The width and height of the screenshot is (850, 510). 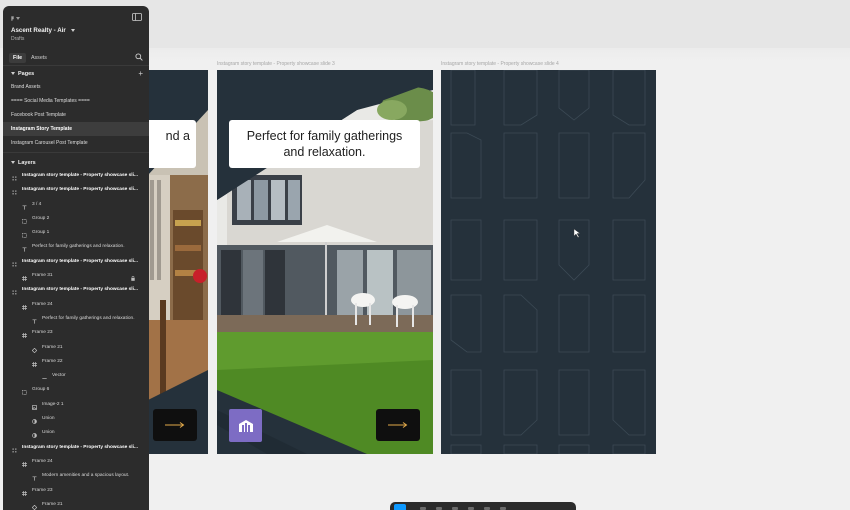 What do you see at coordinates (42, 333) in the screenshot?
I see `layer-label: Frame 23` at bounding box center [42, 333].